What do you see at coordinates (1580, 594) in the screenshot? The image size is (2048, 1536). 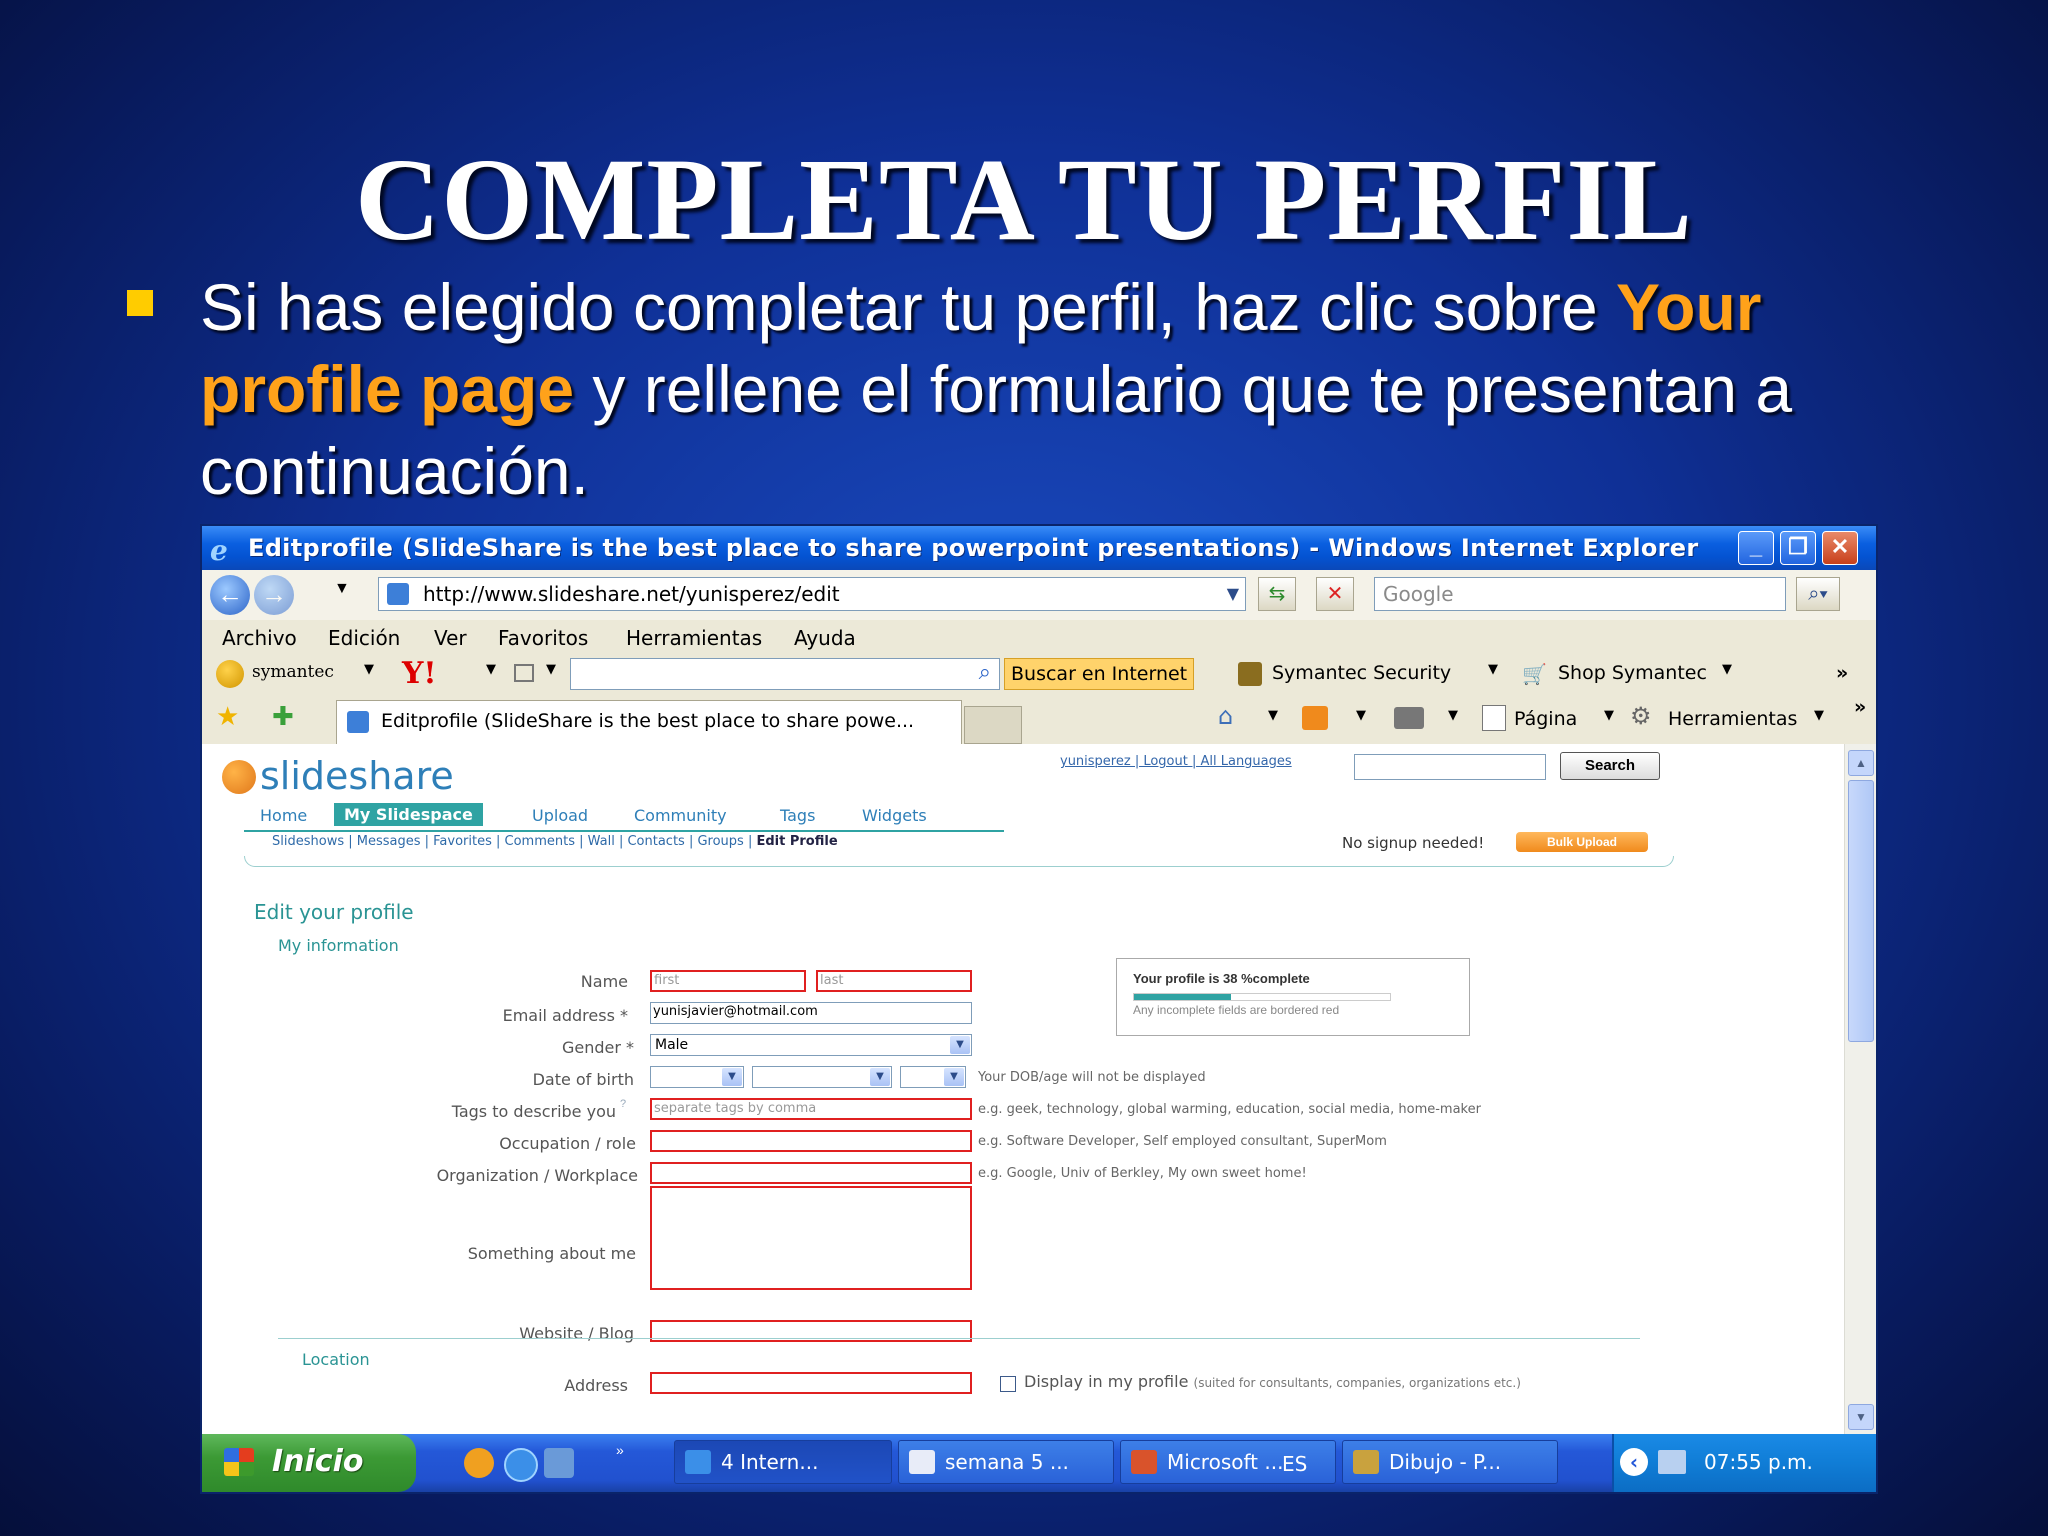 I see `search-field: Google` at bounding box center [1580, 594].